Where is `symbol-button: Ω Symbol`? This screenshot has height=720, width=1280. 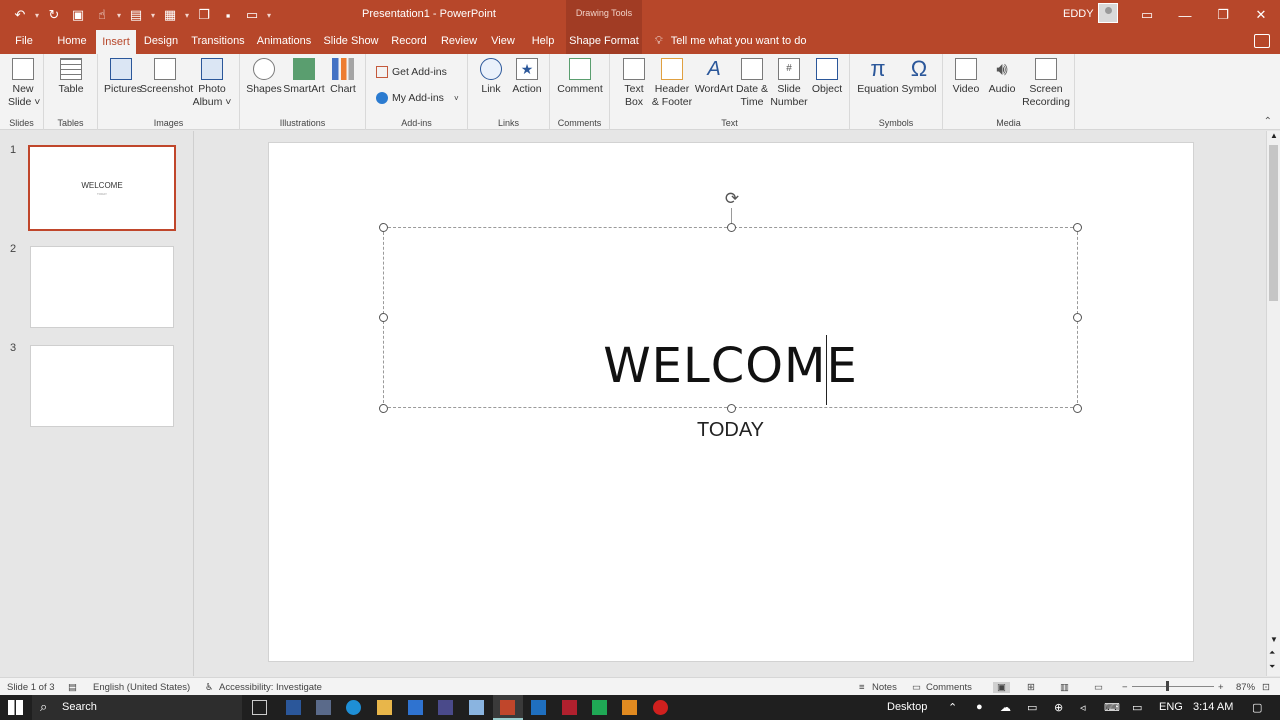
symbol-button: Ω Symbol is located at coordinates (919, 77).